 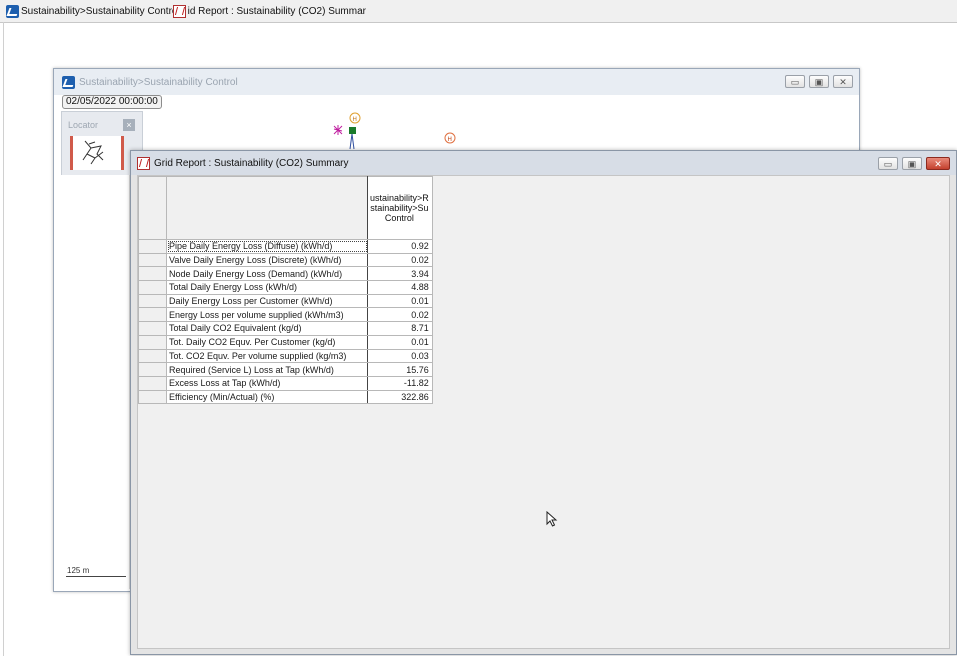 I want to click on table-header-row: ustainability>R stainability>Su Control, so click(x=285, y=208).